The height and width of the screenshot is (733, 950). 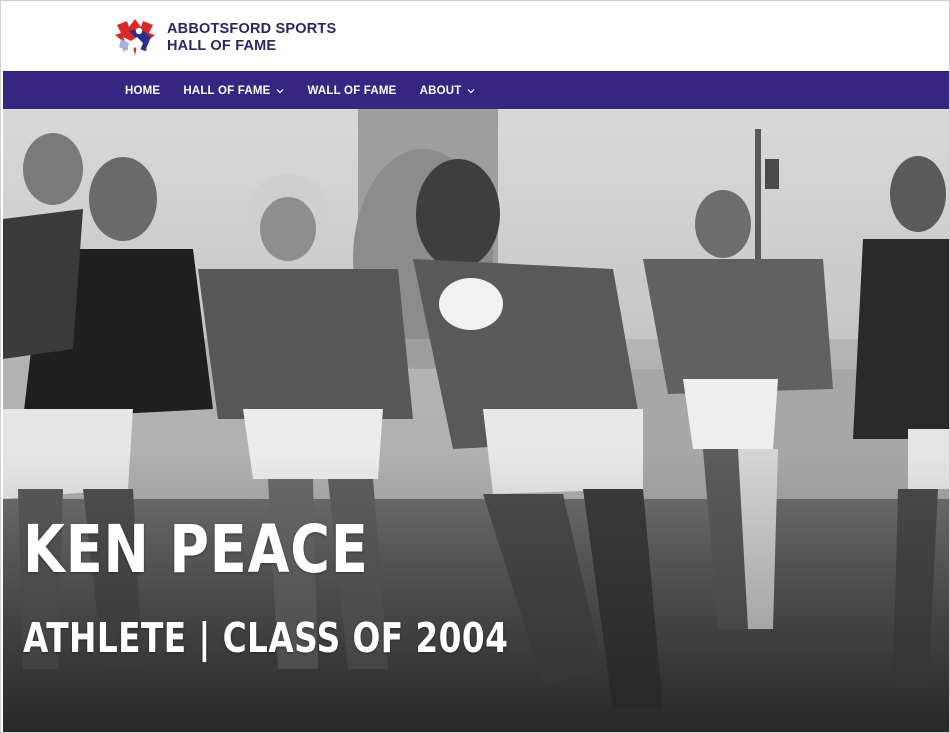 I want to click on nav-label: WALL OF FAME, so click(x=352, y=91).